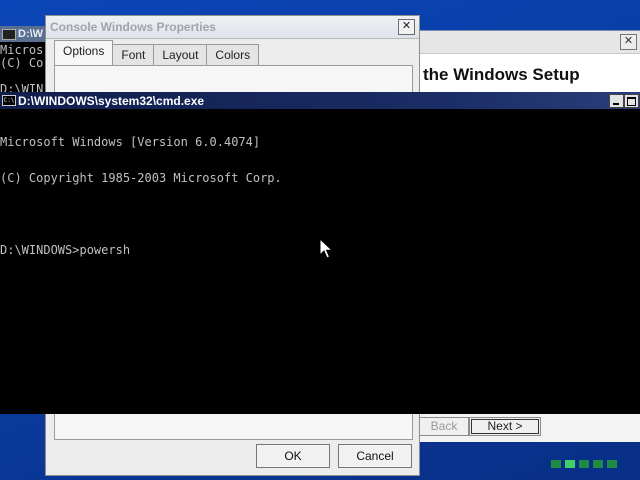 The width and height of the screenshot is (640, 480). I want to click on ok-button: OK, so click(293, 456).